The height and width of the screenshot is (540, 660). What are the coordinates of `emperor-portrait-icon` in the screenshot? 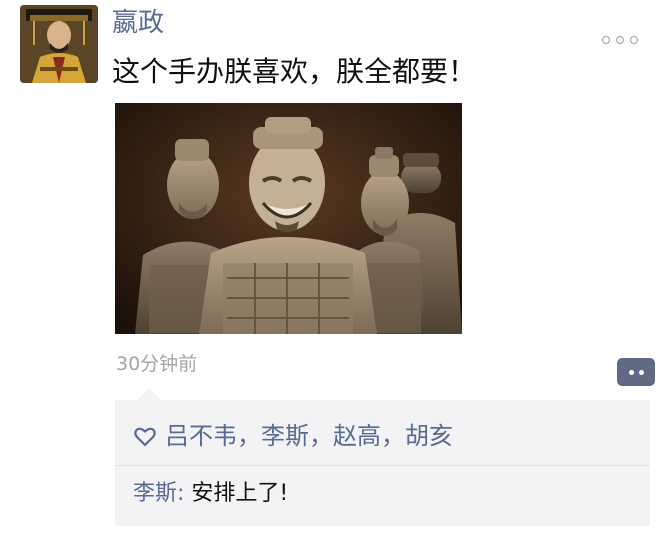 It's located at (59, 44).